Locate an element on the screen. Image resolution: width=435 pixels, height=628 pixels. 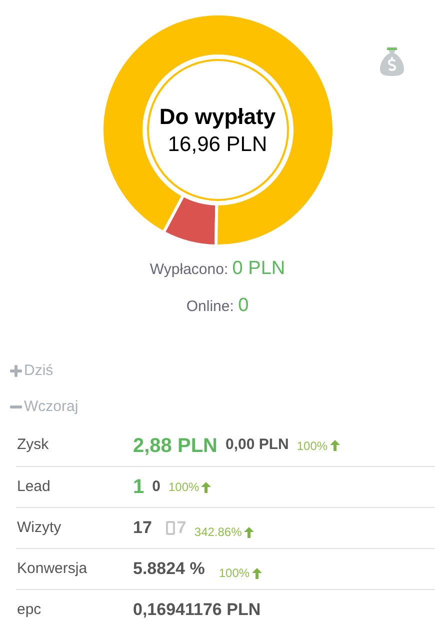
phone-icon is located at coordinates (170, 528).